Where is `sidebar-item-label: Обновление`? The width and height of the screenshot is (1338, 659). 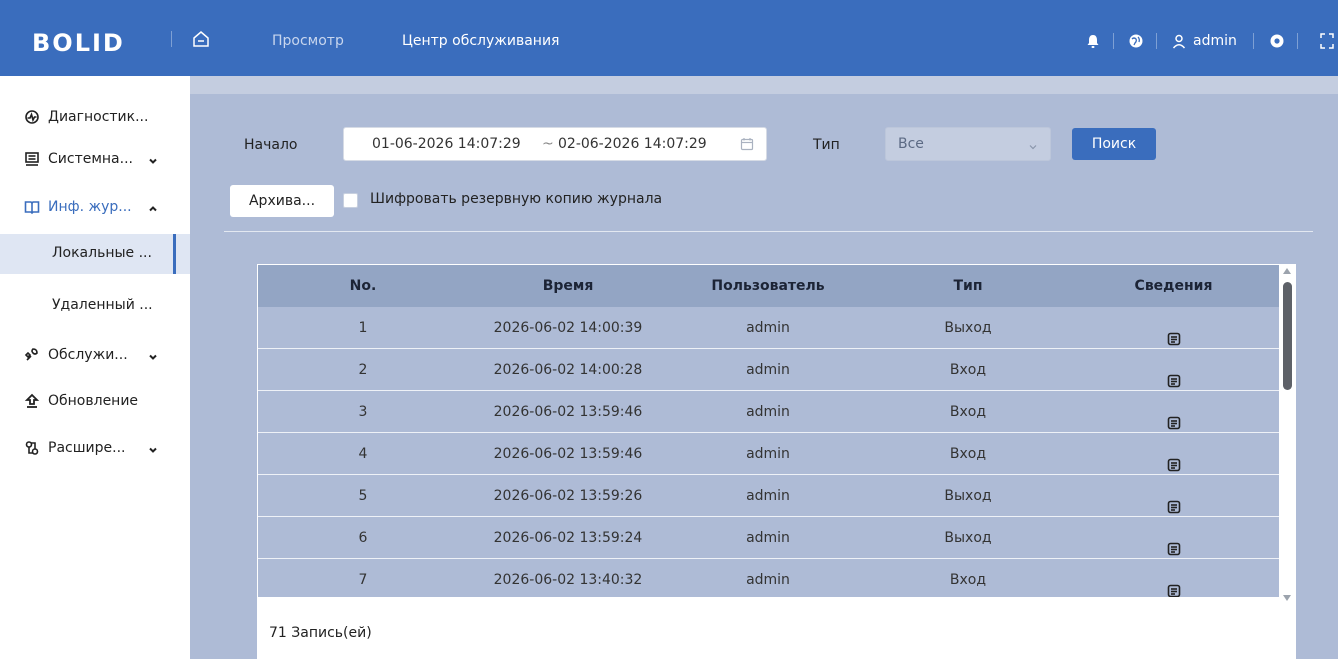 sidebar-item-label: Обновление is located at coordinates (93, 401).